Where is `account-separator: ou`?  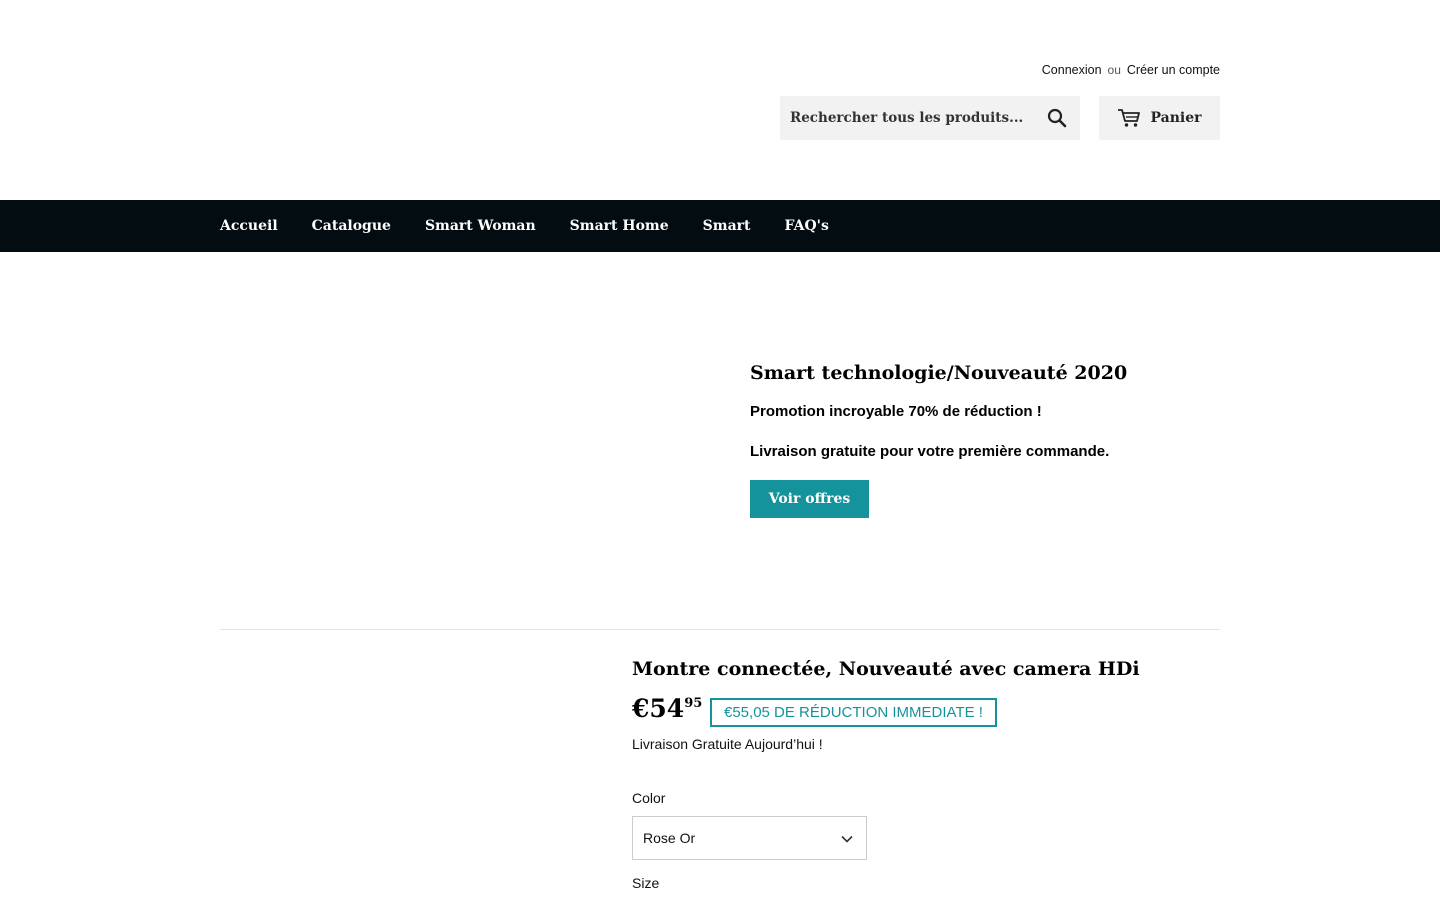 account-separator: ou is located at coordinates (1114, 70).